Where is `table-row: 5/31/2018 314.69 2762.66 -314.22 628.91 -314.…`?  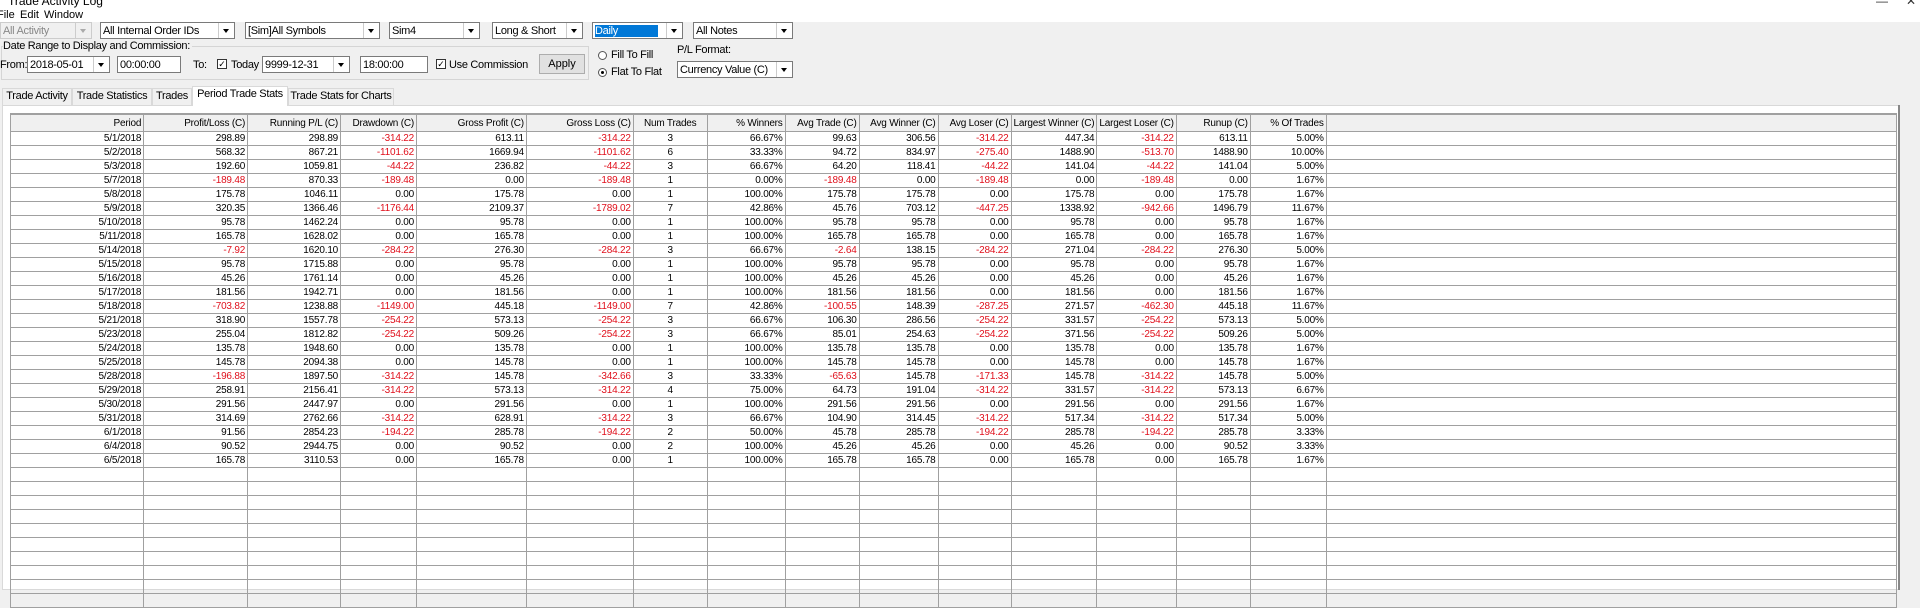
table-row: 5/31/2018 314.69 2762.66 -314.22 628.91 -314.… is located at coordinates (954, 418).